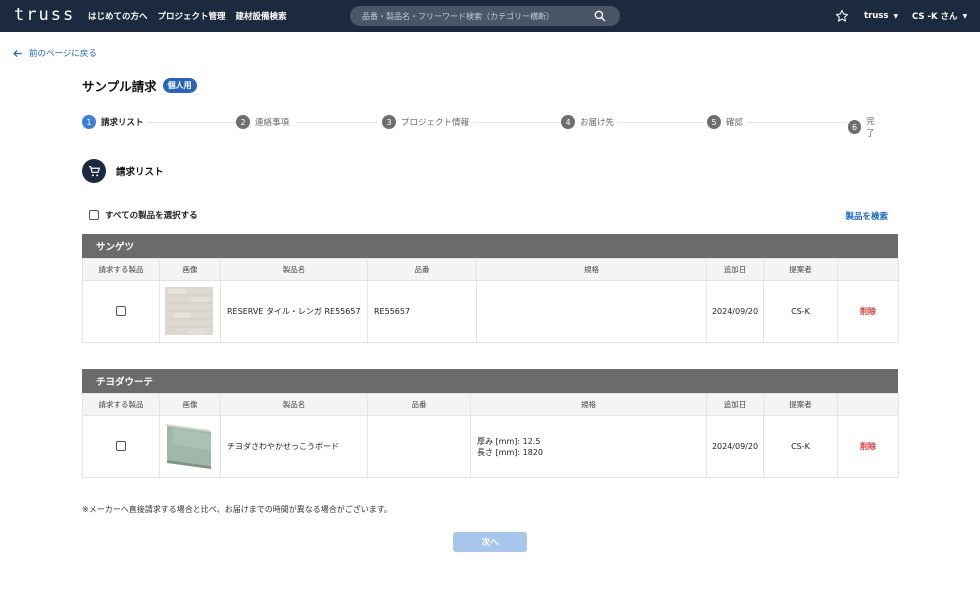 The width and height of the screenshot is (980, 596). I want to click on global-search, so click(485, 16).